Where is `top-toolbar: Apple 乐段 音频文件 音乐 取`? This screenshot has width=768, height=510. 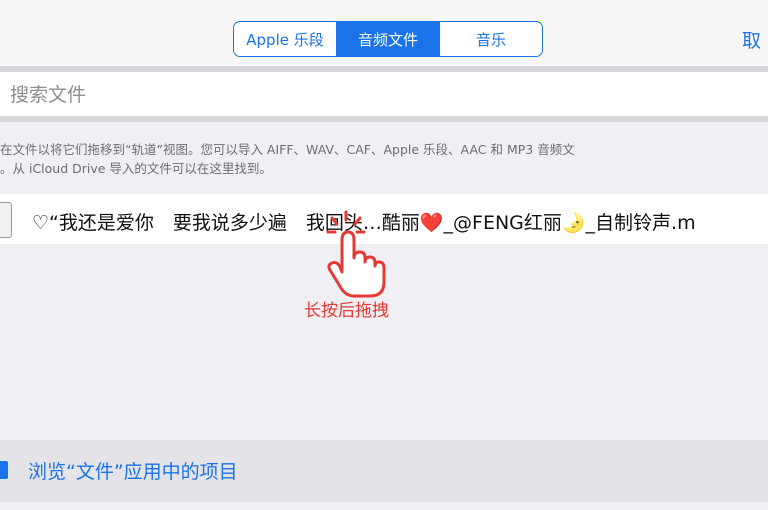
top-toolbar: Apple 乐段 音频文件 音乐 取 is located at coordinates (384, 33).